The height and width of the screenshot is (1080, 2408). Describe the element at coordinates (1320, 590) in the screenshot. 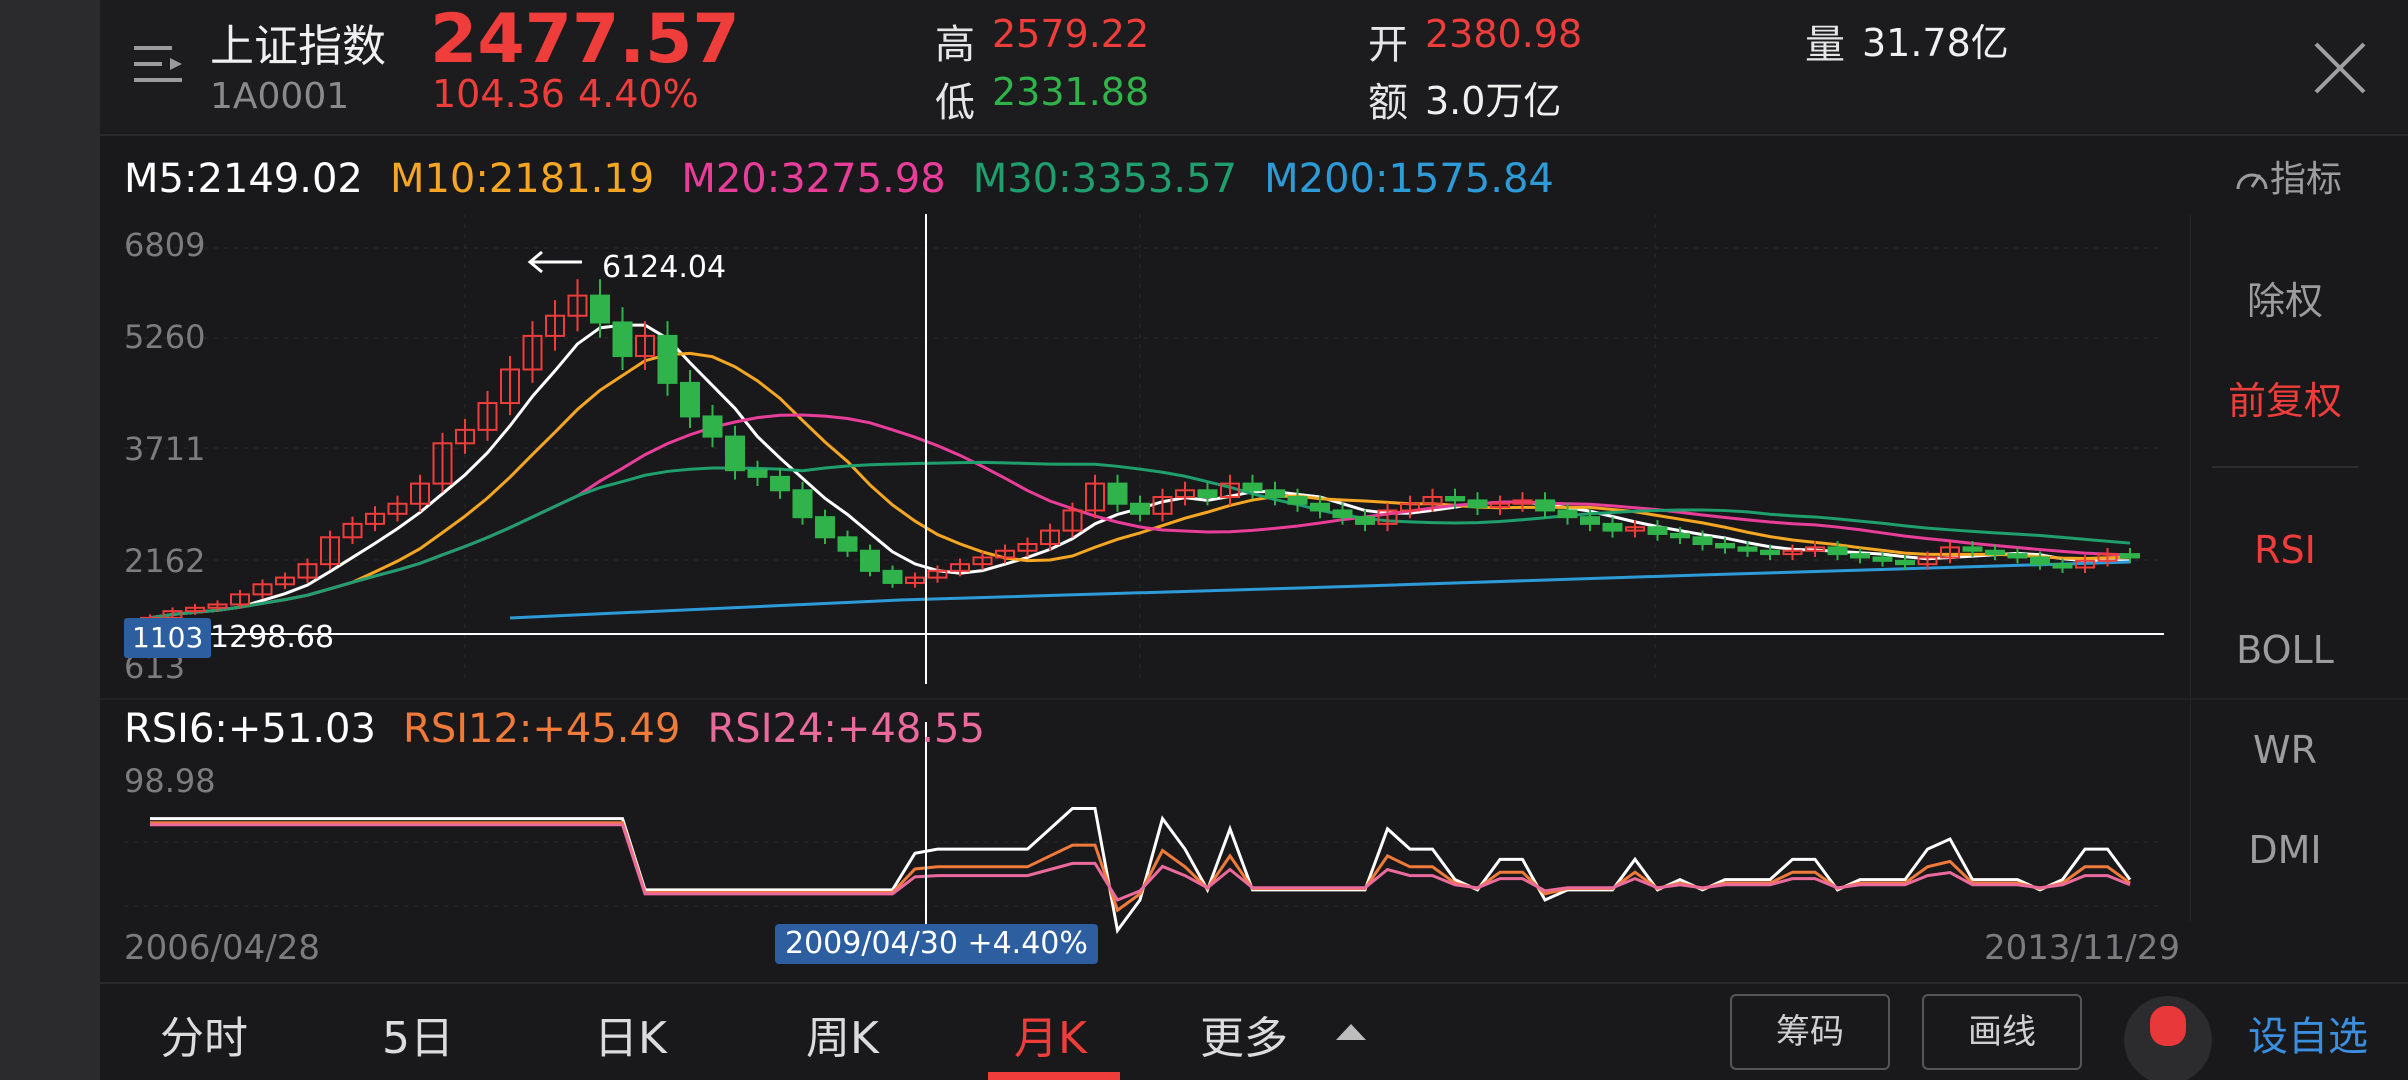

I see `ma200-line` at that location.